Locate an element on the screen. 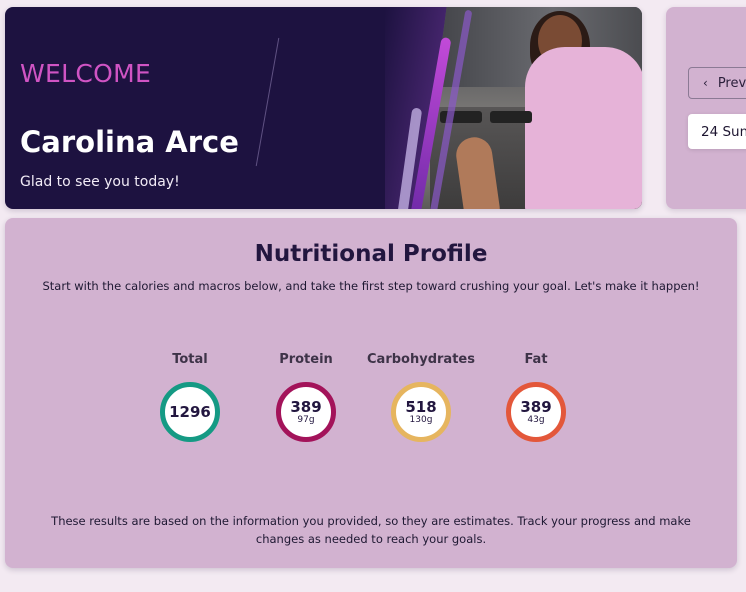 Image resolution: width=746 pixels, height=592 pixels. macro-protein: Protein 389 97g is located at coordinates (306, 397).